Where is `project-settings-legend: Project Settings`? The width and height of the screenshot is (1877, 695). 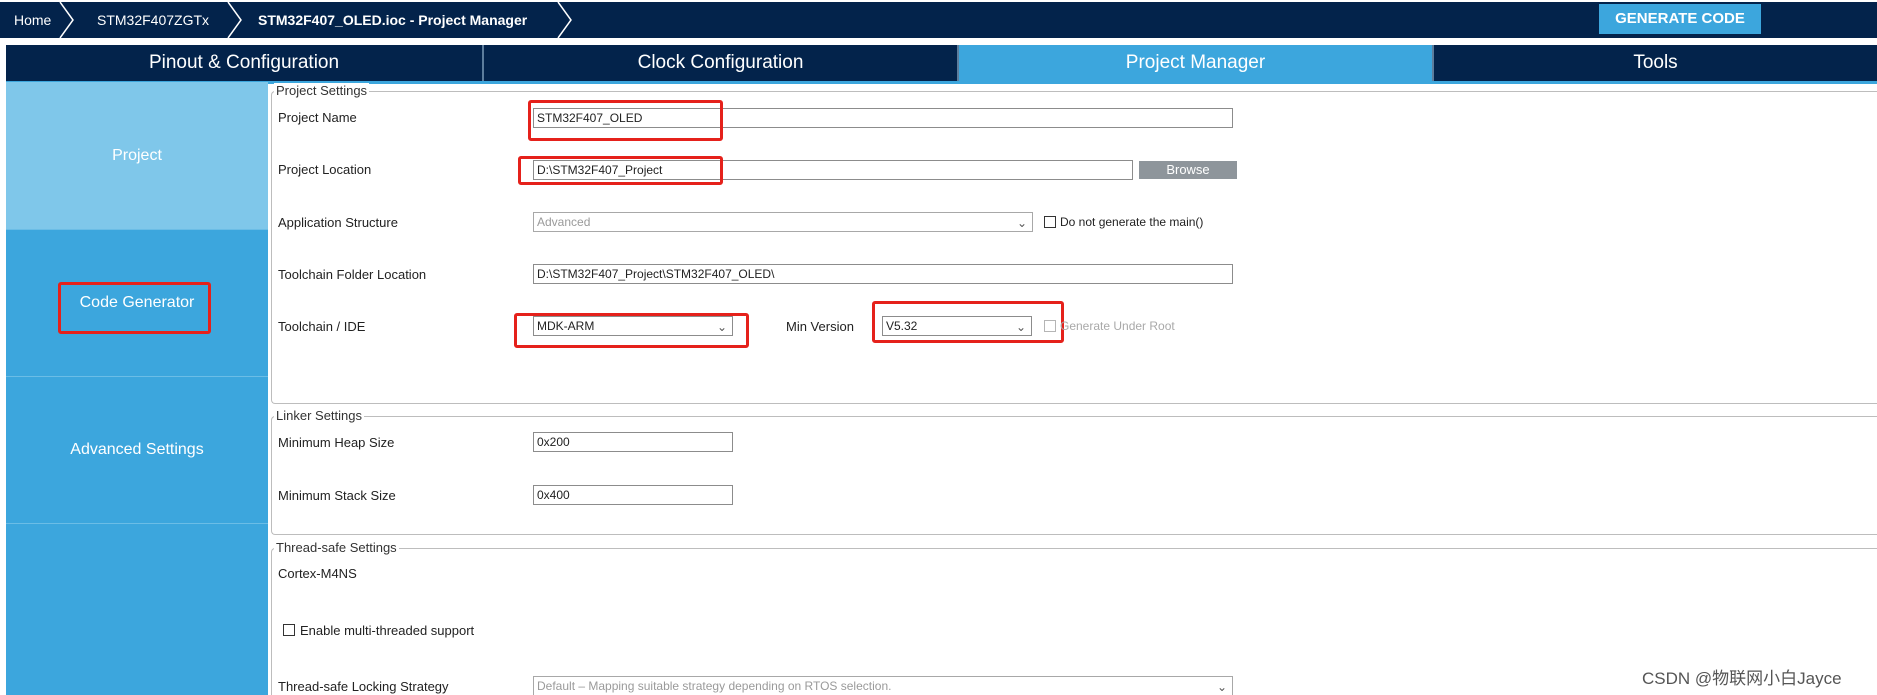
project-settings-legend: Project Settings is located at coordinates (322, 90).